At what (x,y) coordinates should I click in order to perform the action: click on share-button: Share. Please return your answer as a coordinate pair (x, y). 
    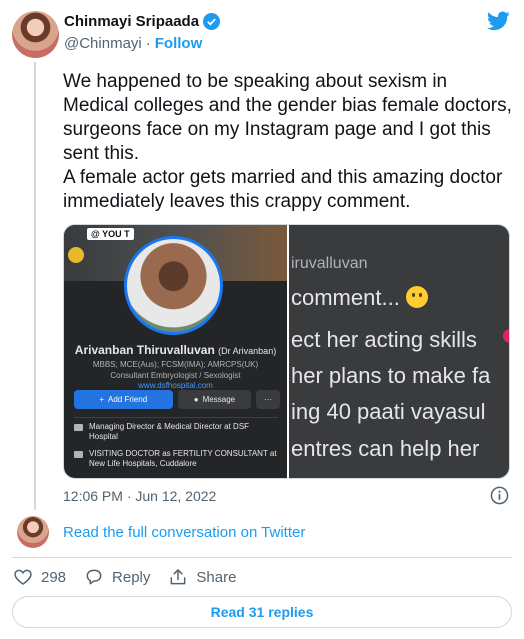
    Looking at the image, I should click on (202, 577).